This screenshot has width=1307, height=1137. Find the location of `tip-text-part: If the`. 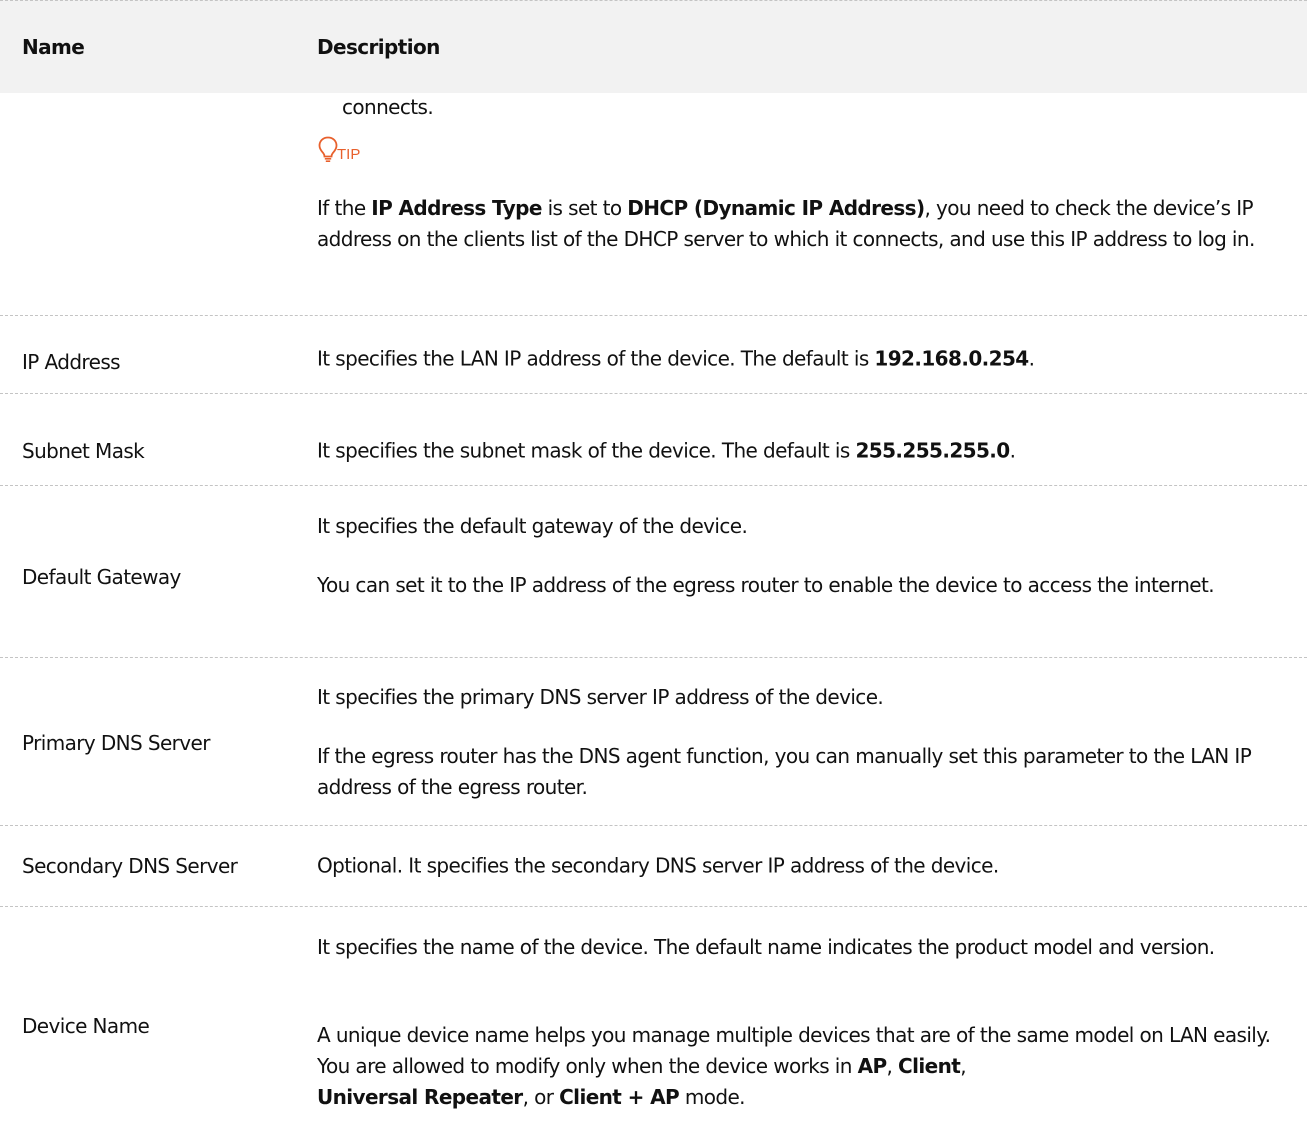

tip-text-part: If the is located at coordinates (344, 208).